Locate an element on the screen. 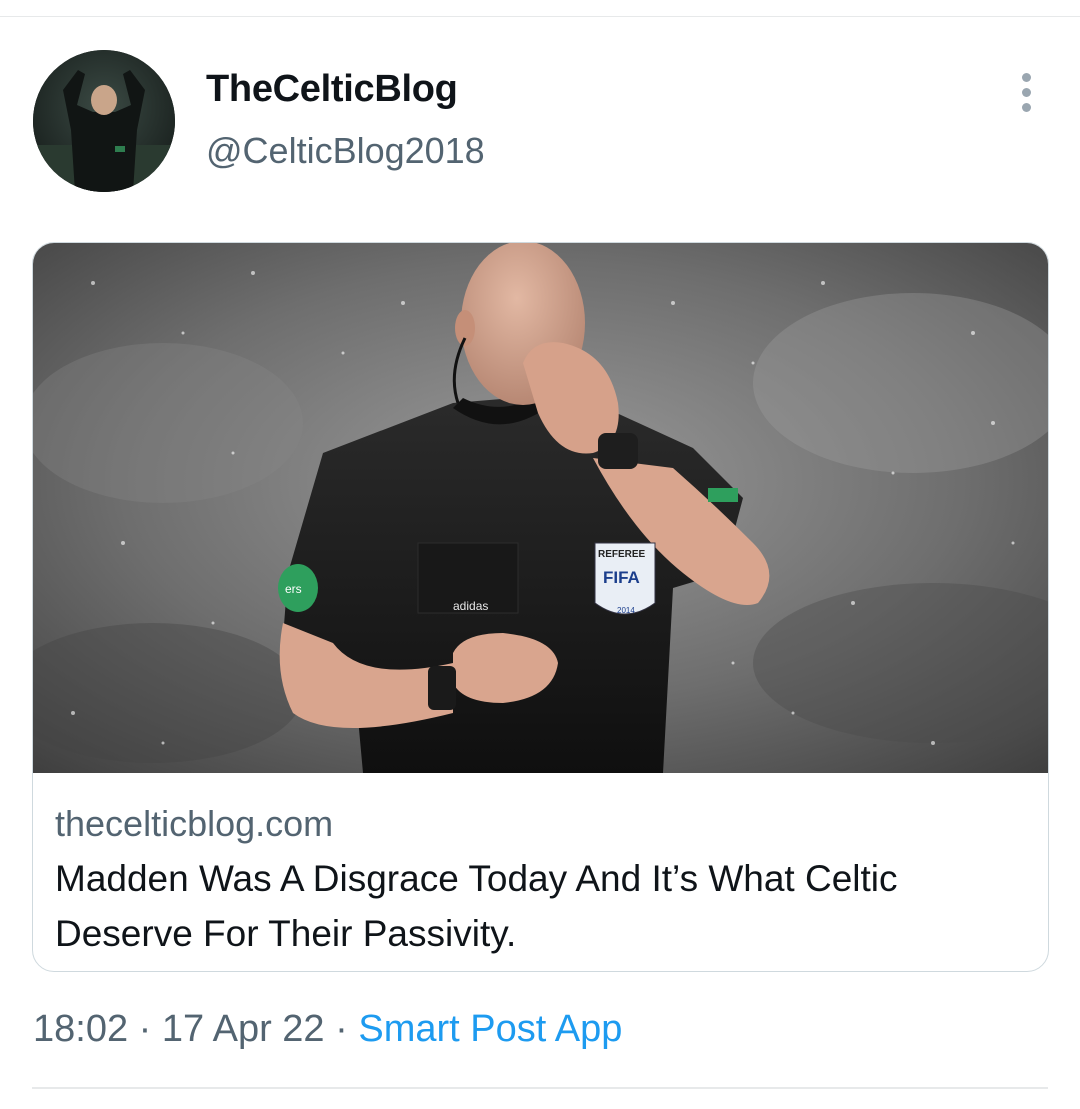  more-vertical-icon is located at coordinates (1026, 77).